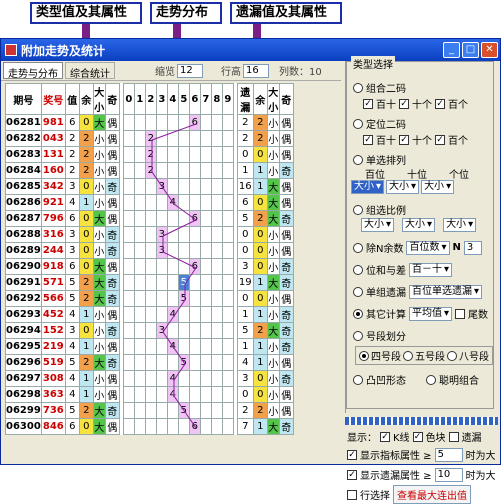  I want to click on table-row: 06284 160 2 2 小偶 2 1 1 小奇, so click(149, 170).